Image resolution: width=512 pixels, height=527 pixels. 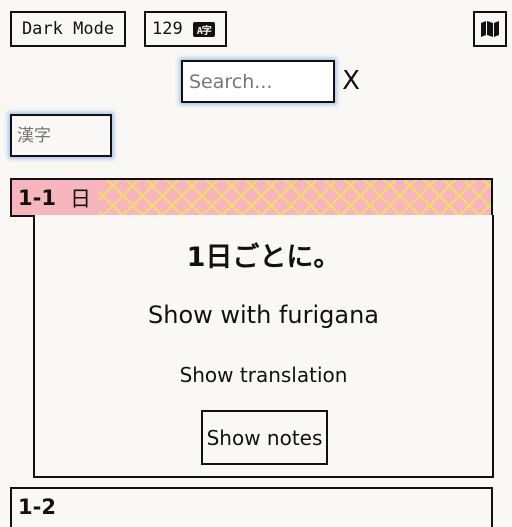 What do you see at coordinates (167, 29) in the screenshot?
I see `kanji-count-value: 129` at bounding box center [167, 29].